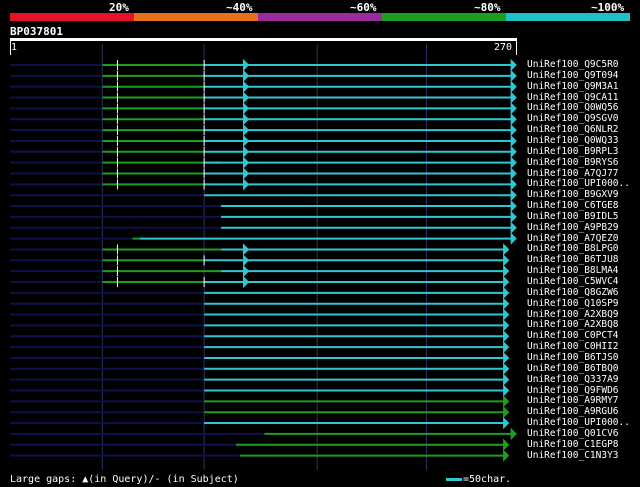  I want to click on hit-name-link: UniRef100_C1N3Y3, so click(573, 455).